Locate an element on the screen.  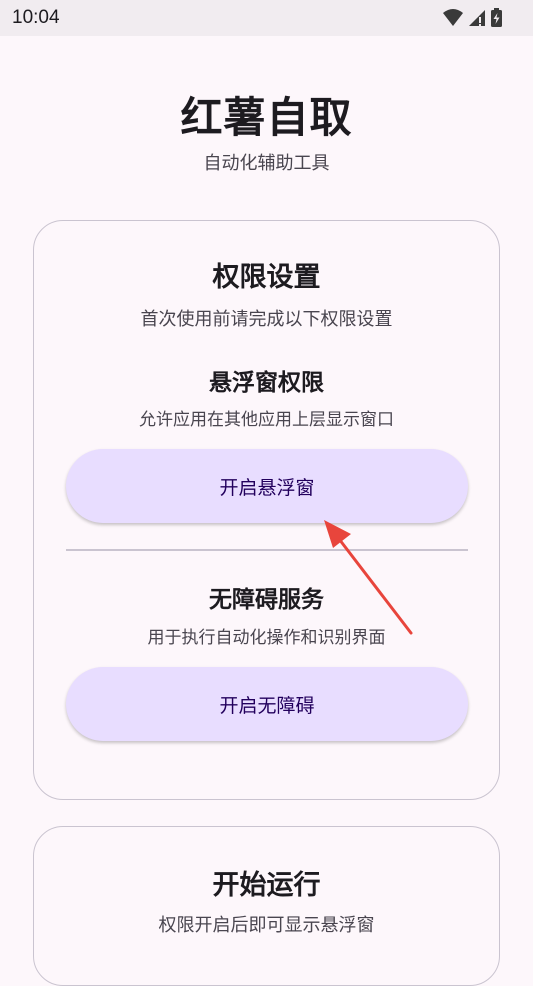
run-card-description: 权限开启后即可显示悬浮窗 is located at coordinates (266, 925).